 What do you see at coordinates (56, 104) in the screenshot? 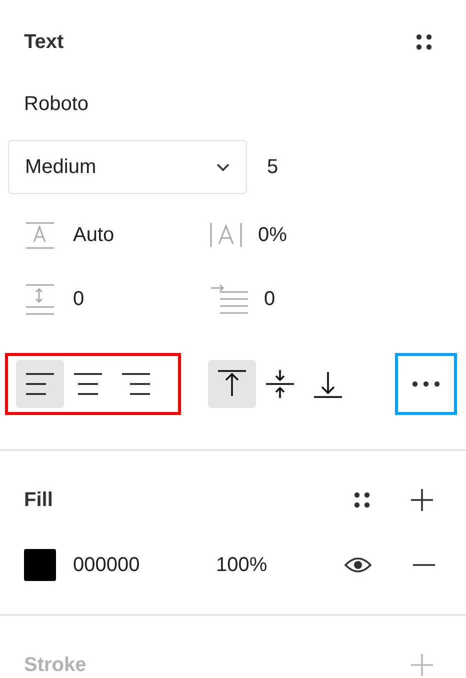
I see `font-family-field: Roboto` at bounding box center [56, 104].